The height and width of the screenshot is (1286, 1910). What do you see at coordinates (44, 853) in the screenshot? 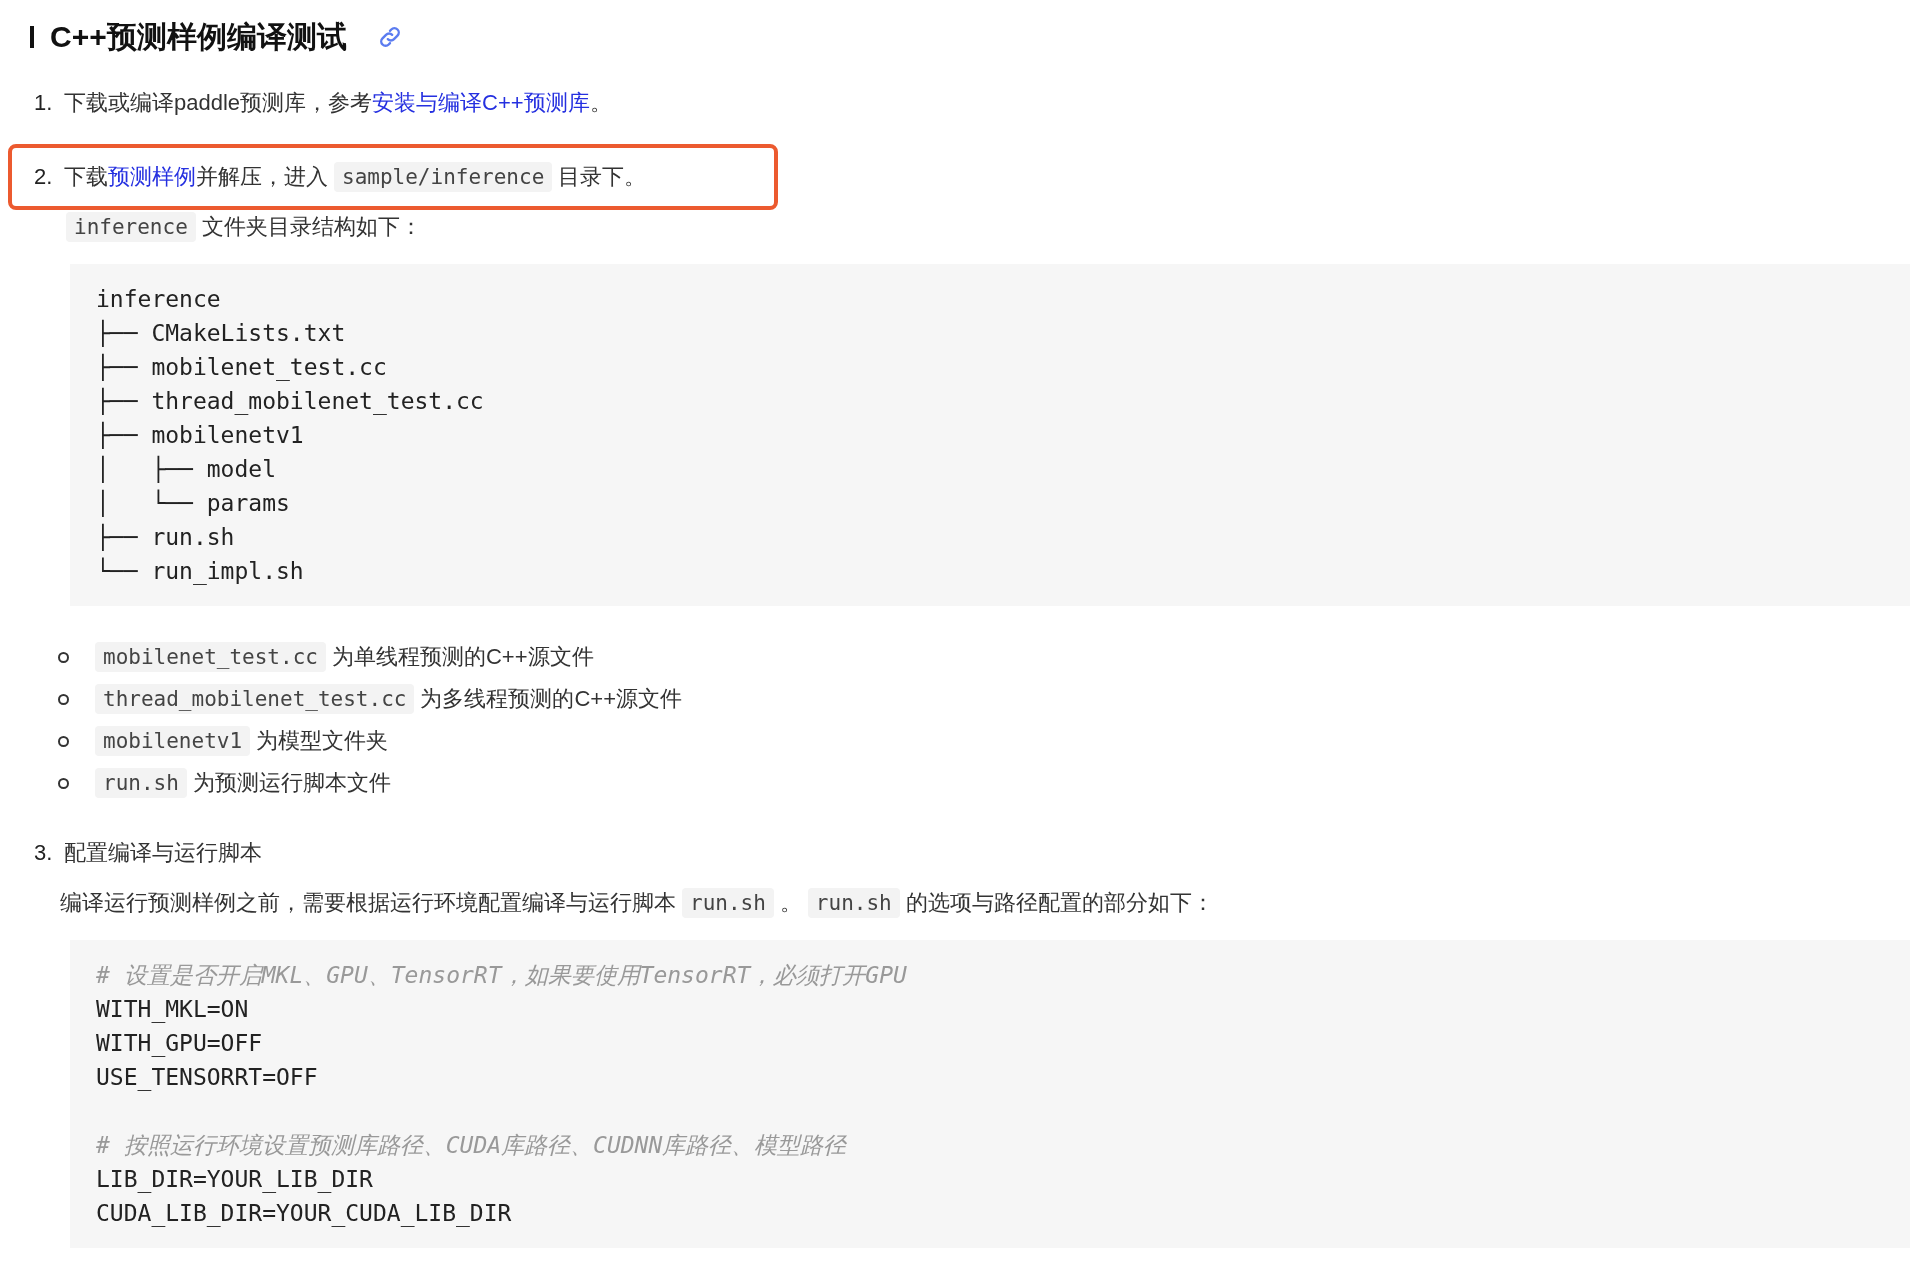
I see `step-number: 3.` at bounding box center [44, 853].